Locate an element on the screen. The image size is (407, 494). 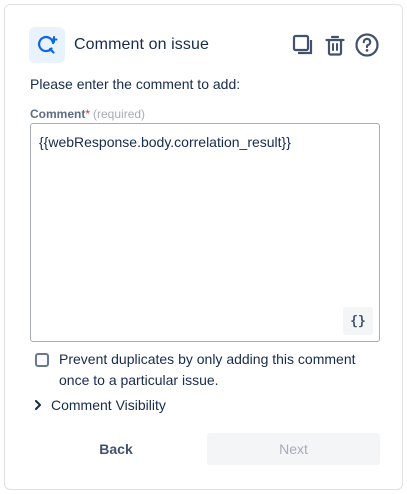
required-star: * is located at coordinates (88, 114).